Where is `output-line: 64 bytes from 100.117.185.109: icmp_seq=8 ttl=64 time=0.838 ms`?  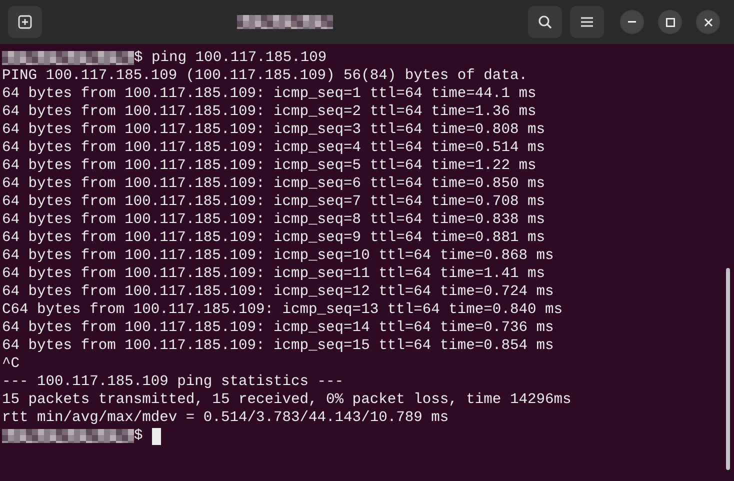
output-line: 64 bytes from 100.117.185.109: icmp_seq=8 ttl=64 time=0.838 ms is located at coordinates (273, 220).